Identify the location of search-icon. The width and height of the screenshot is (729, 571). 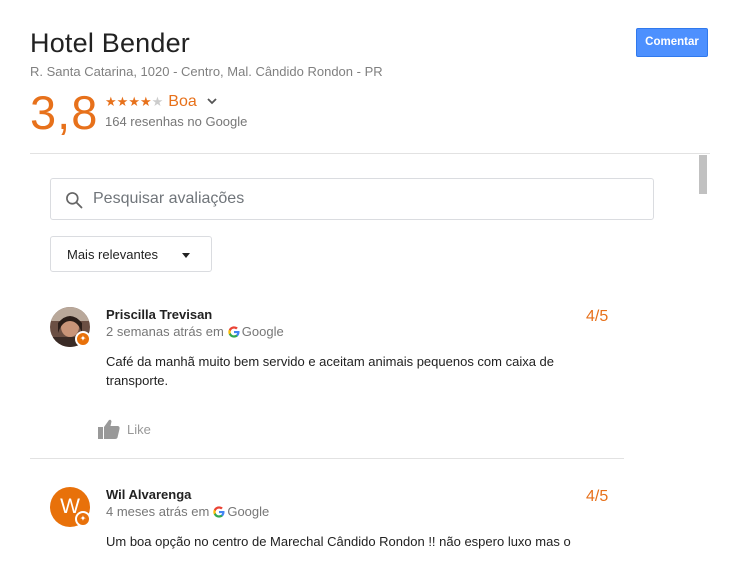
(74, 200).